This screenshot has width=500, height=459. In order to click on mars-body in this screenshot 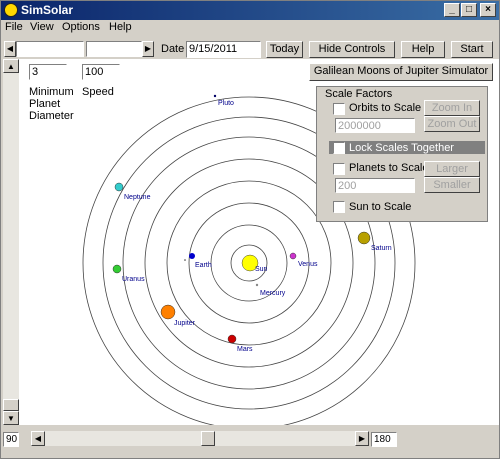, I will do `click(232, 339)`.